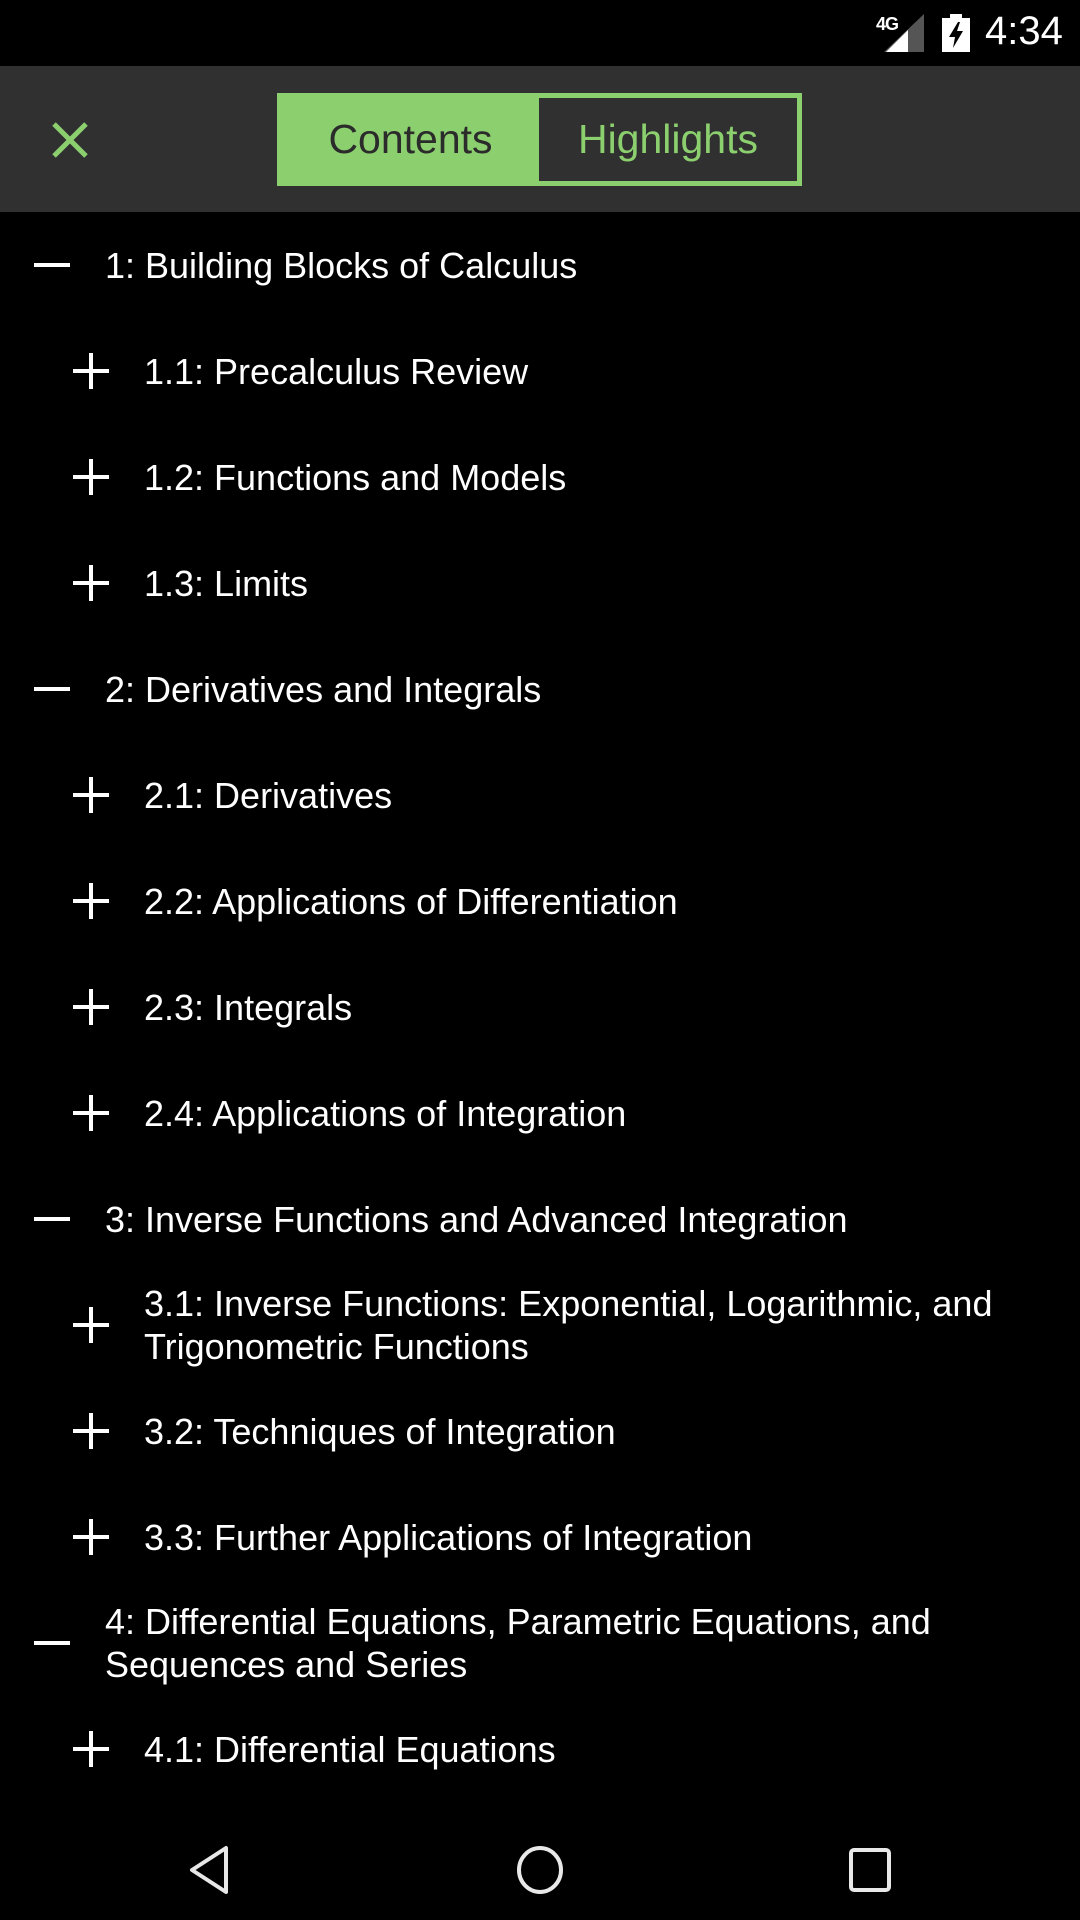 This screenshot has height=1920, width=1080. Describe the element at coordinates (212, 1870) in the screenshot. I see `back-triangle-icon` at that location.